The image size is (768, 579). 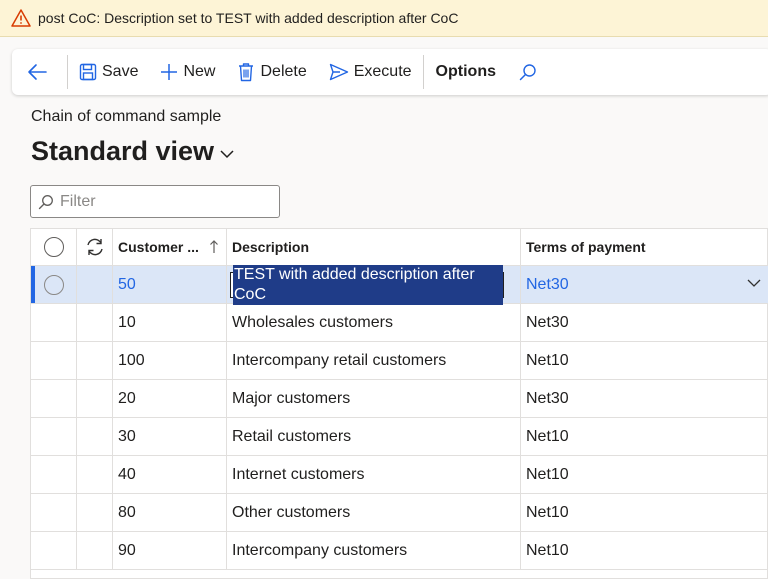 I want to click on description-cell: Other customers, so click(x=374, y=512).